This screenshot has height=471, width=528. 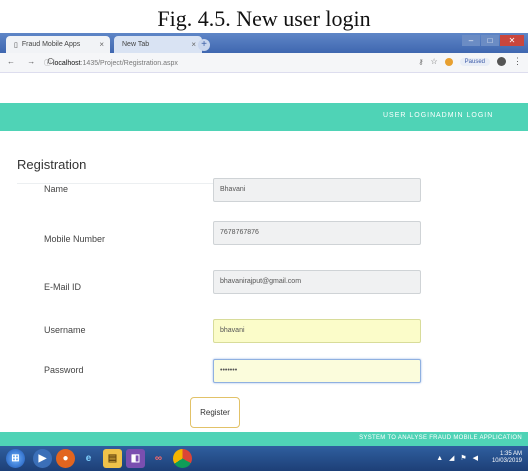 What do you see at coordinates (64, 370) in the screenshot?
I see `password-label: Password` at bounding box center [64, 370].